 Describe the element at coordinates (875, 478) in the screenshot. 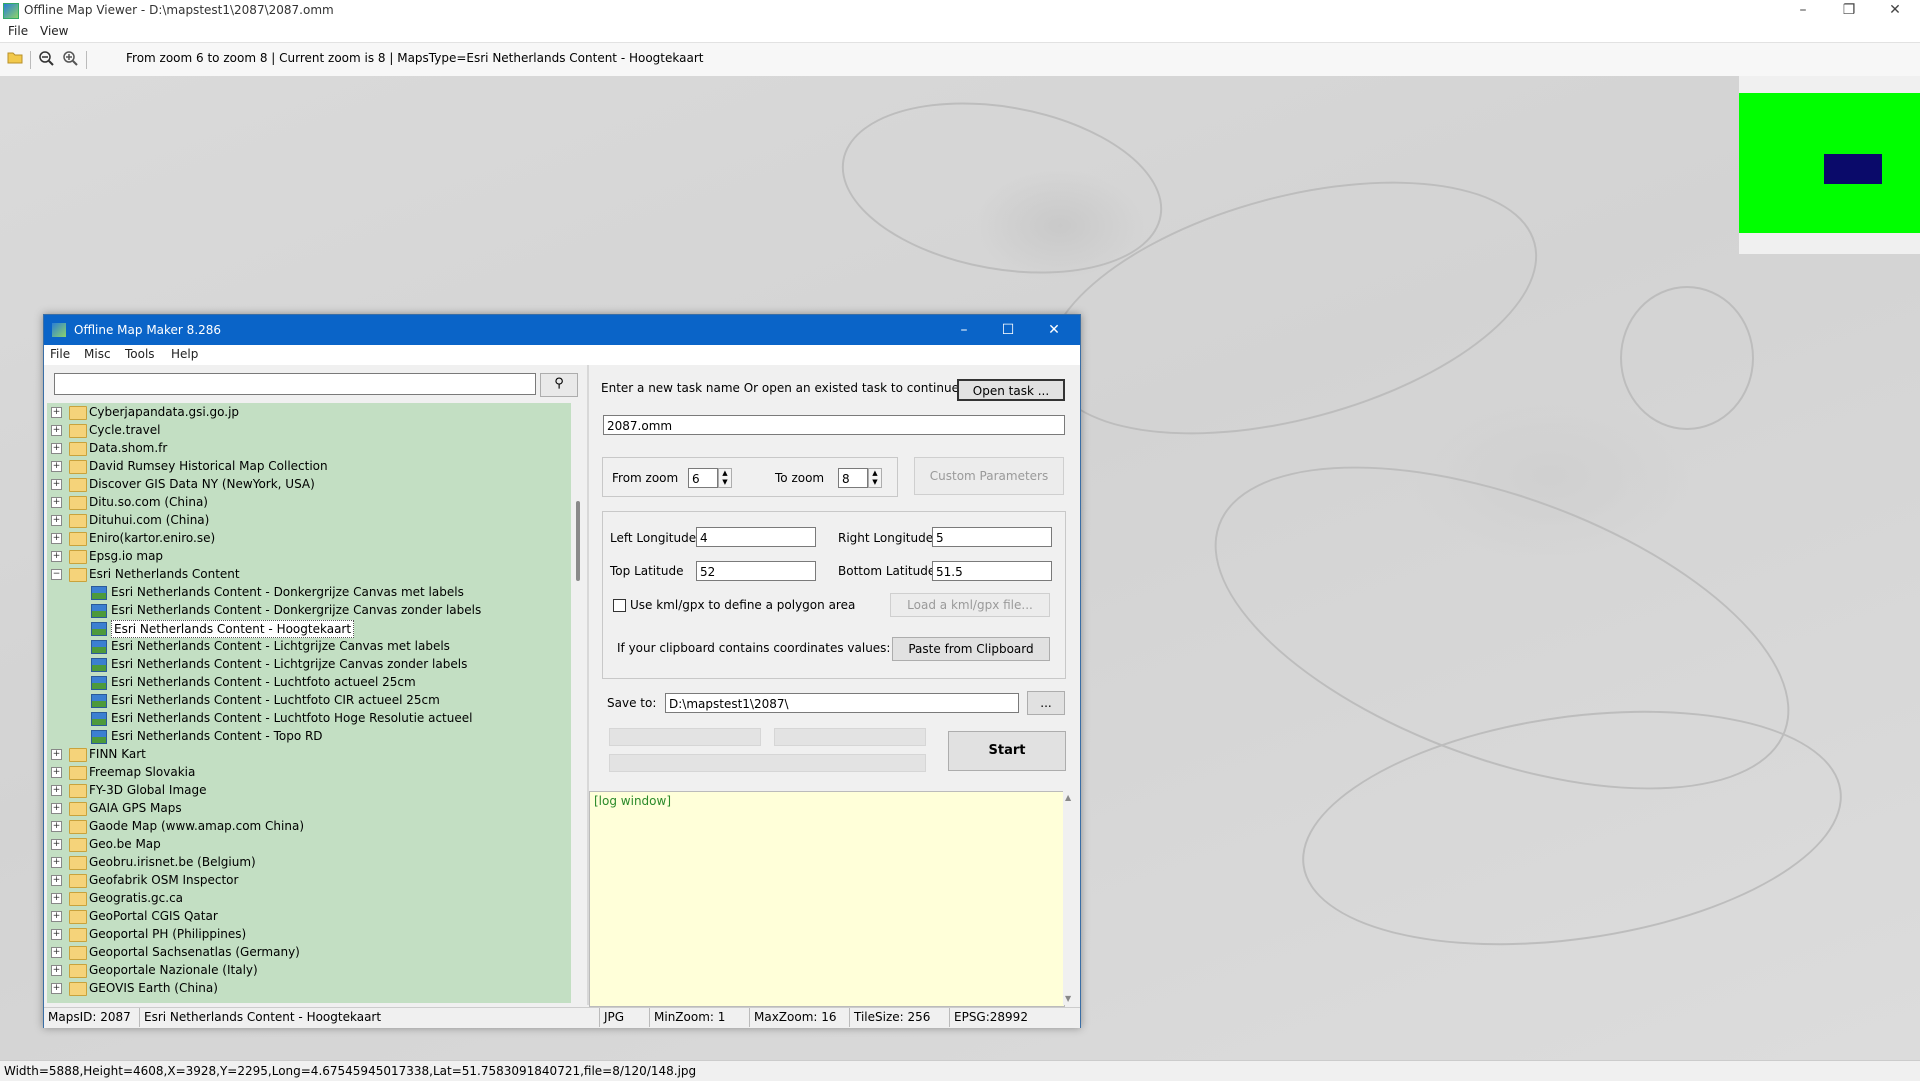

I see `to-zoom-spinner: ▲ ▼` at that location.